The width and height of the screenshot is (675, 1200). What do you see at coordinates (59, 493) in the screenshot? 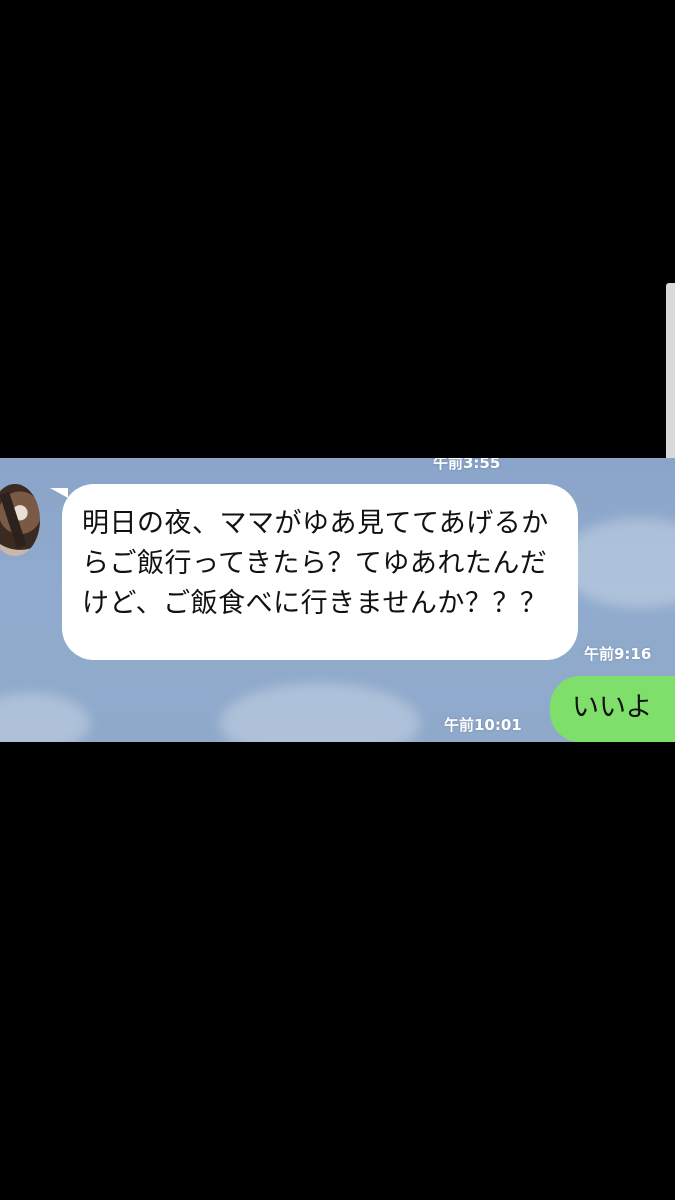
I see `incoming-bubble-tail` at bounding box center [59, 493].